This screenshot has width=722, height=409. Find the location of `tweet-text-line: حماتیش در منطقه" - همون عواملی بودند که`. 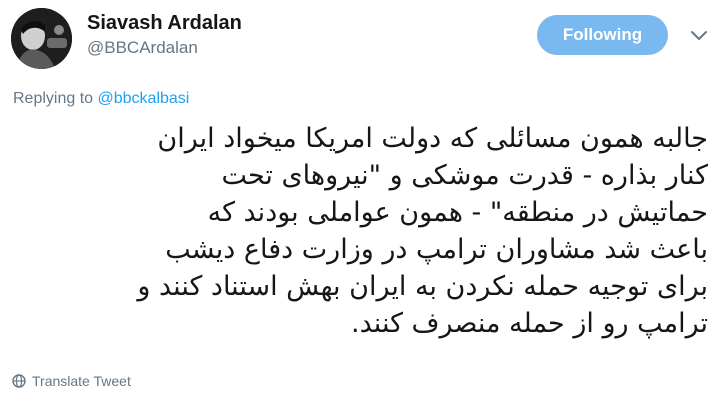

tweet-text-line: حماتیش در منطقه" - همون عواملی بودند که is located at coordinates (457, 212).